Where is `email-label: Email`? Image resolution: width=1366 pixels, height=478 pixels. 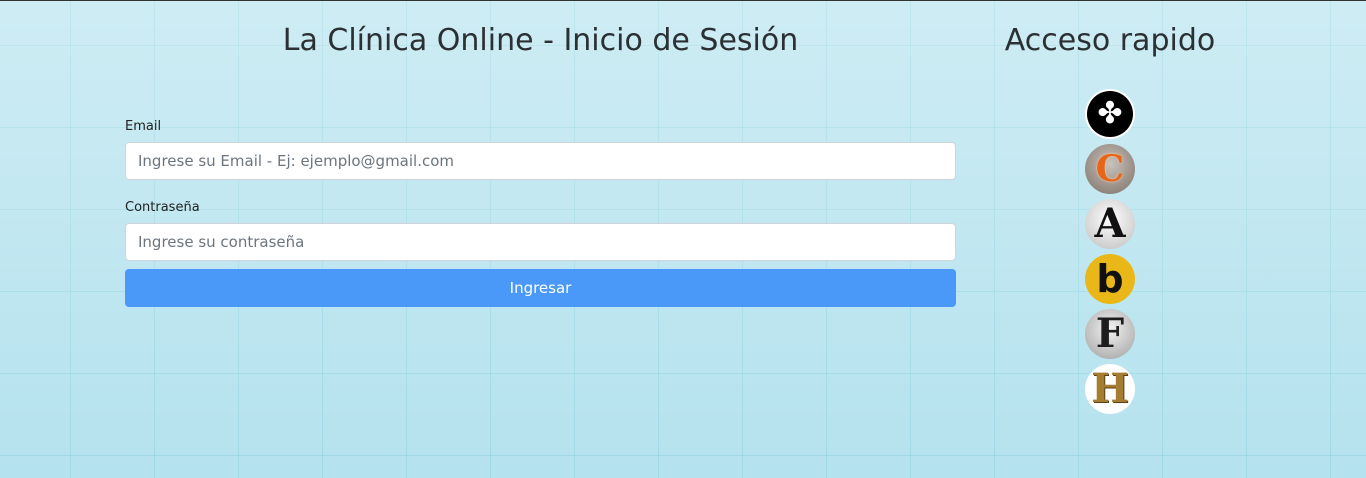
email-label: Email is located at coordinates (143, 126).